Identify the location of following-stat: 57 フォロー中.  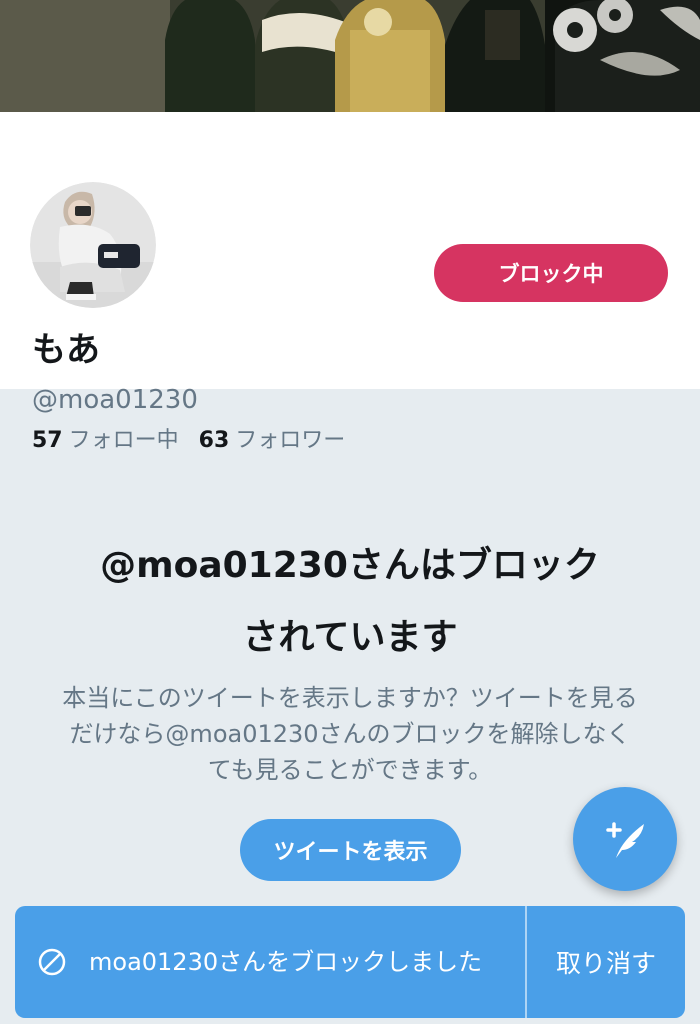
(105, 441).